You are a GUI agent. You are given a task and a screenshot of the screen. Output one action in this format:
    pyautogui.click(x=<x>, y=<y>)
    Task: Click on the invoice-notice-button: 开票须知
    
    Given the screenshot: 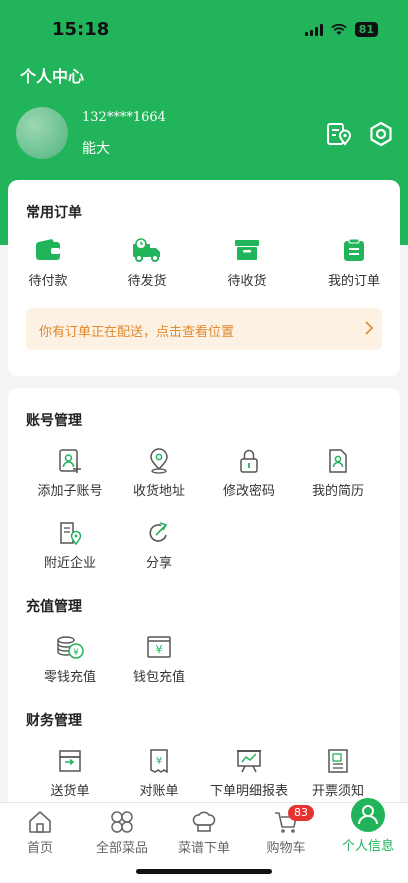 What is the action you would take?
    pyautogui.click(x=338, y=773)
    